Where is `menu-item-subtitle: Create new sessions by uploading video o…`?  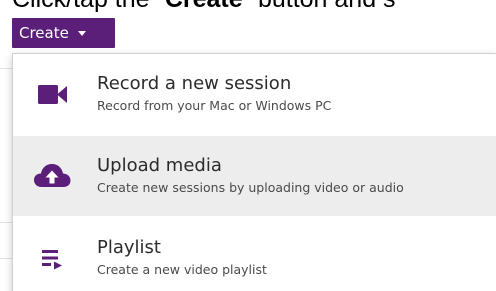
menu-item-subtitle: Create new sessions by uploading video o… is located at coordinates (250, 187).